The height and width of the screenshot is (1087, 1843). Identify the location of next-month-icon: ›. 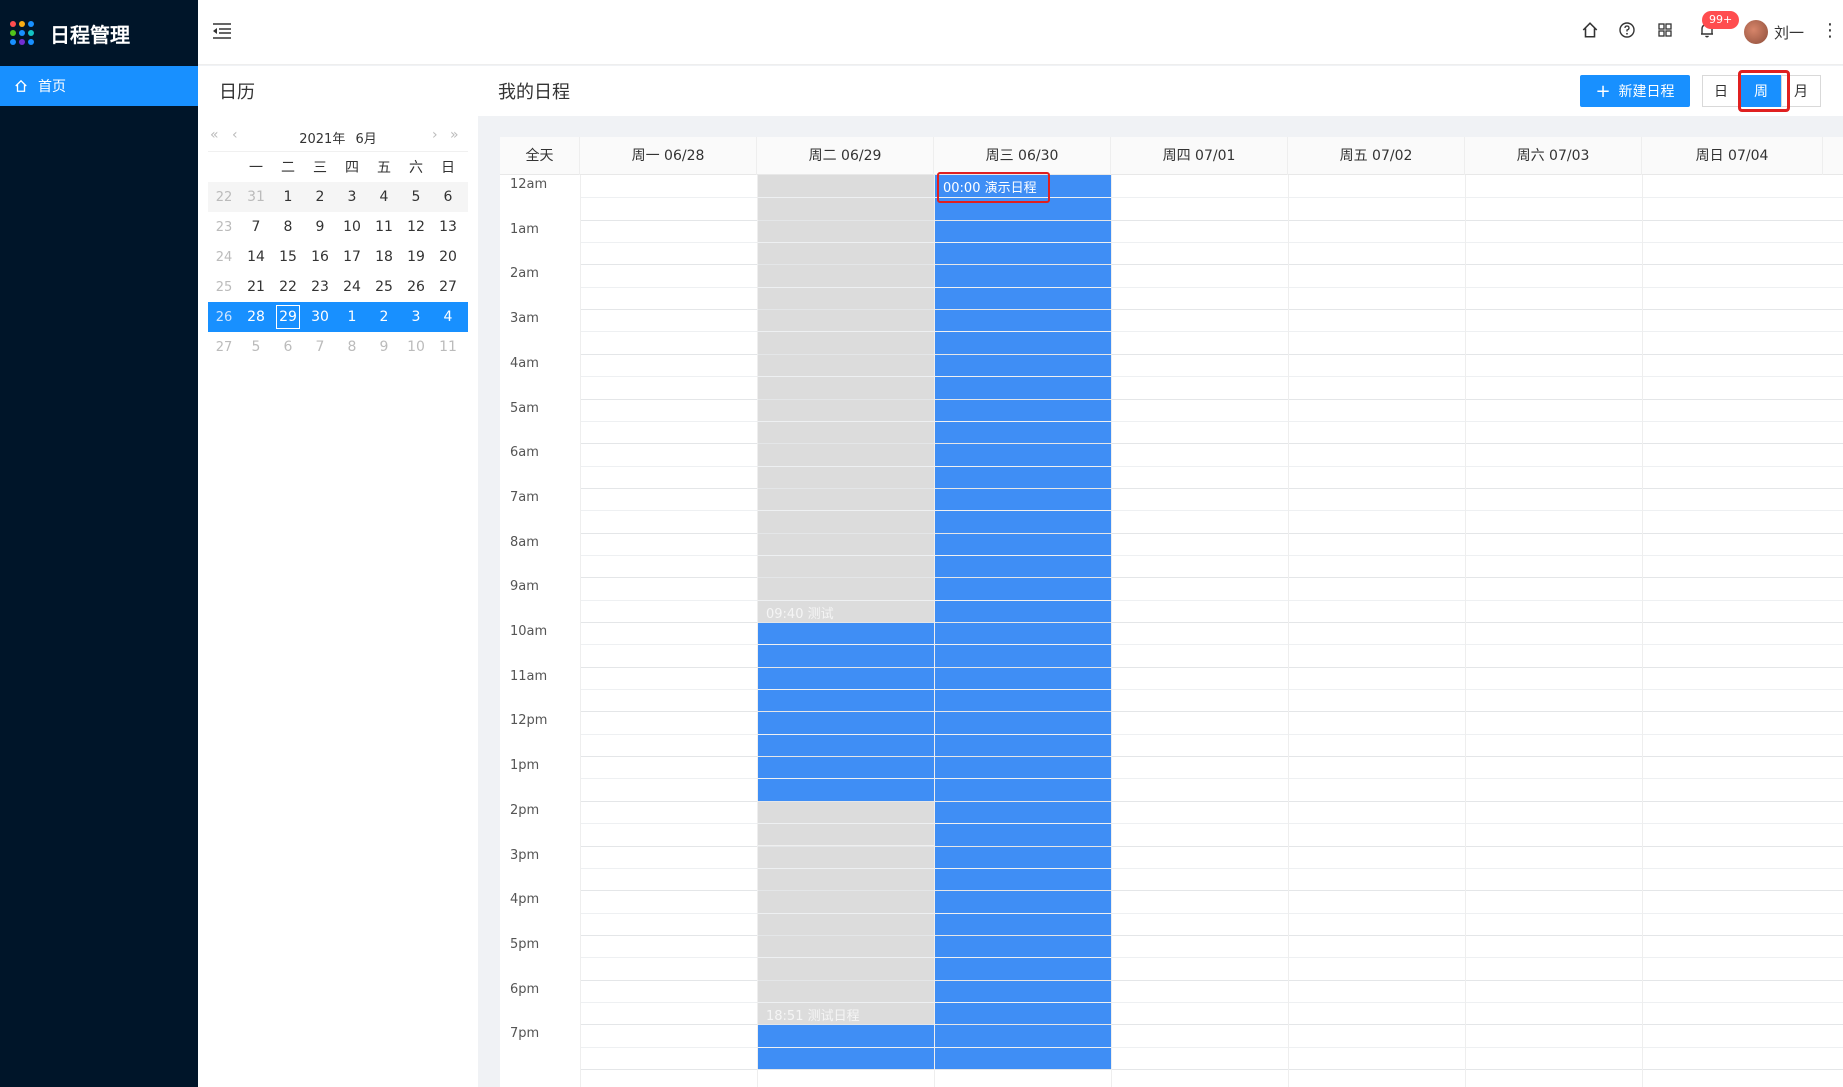
(435, 135).